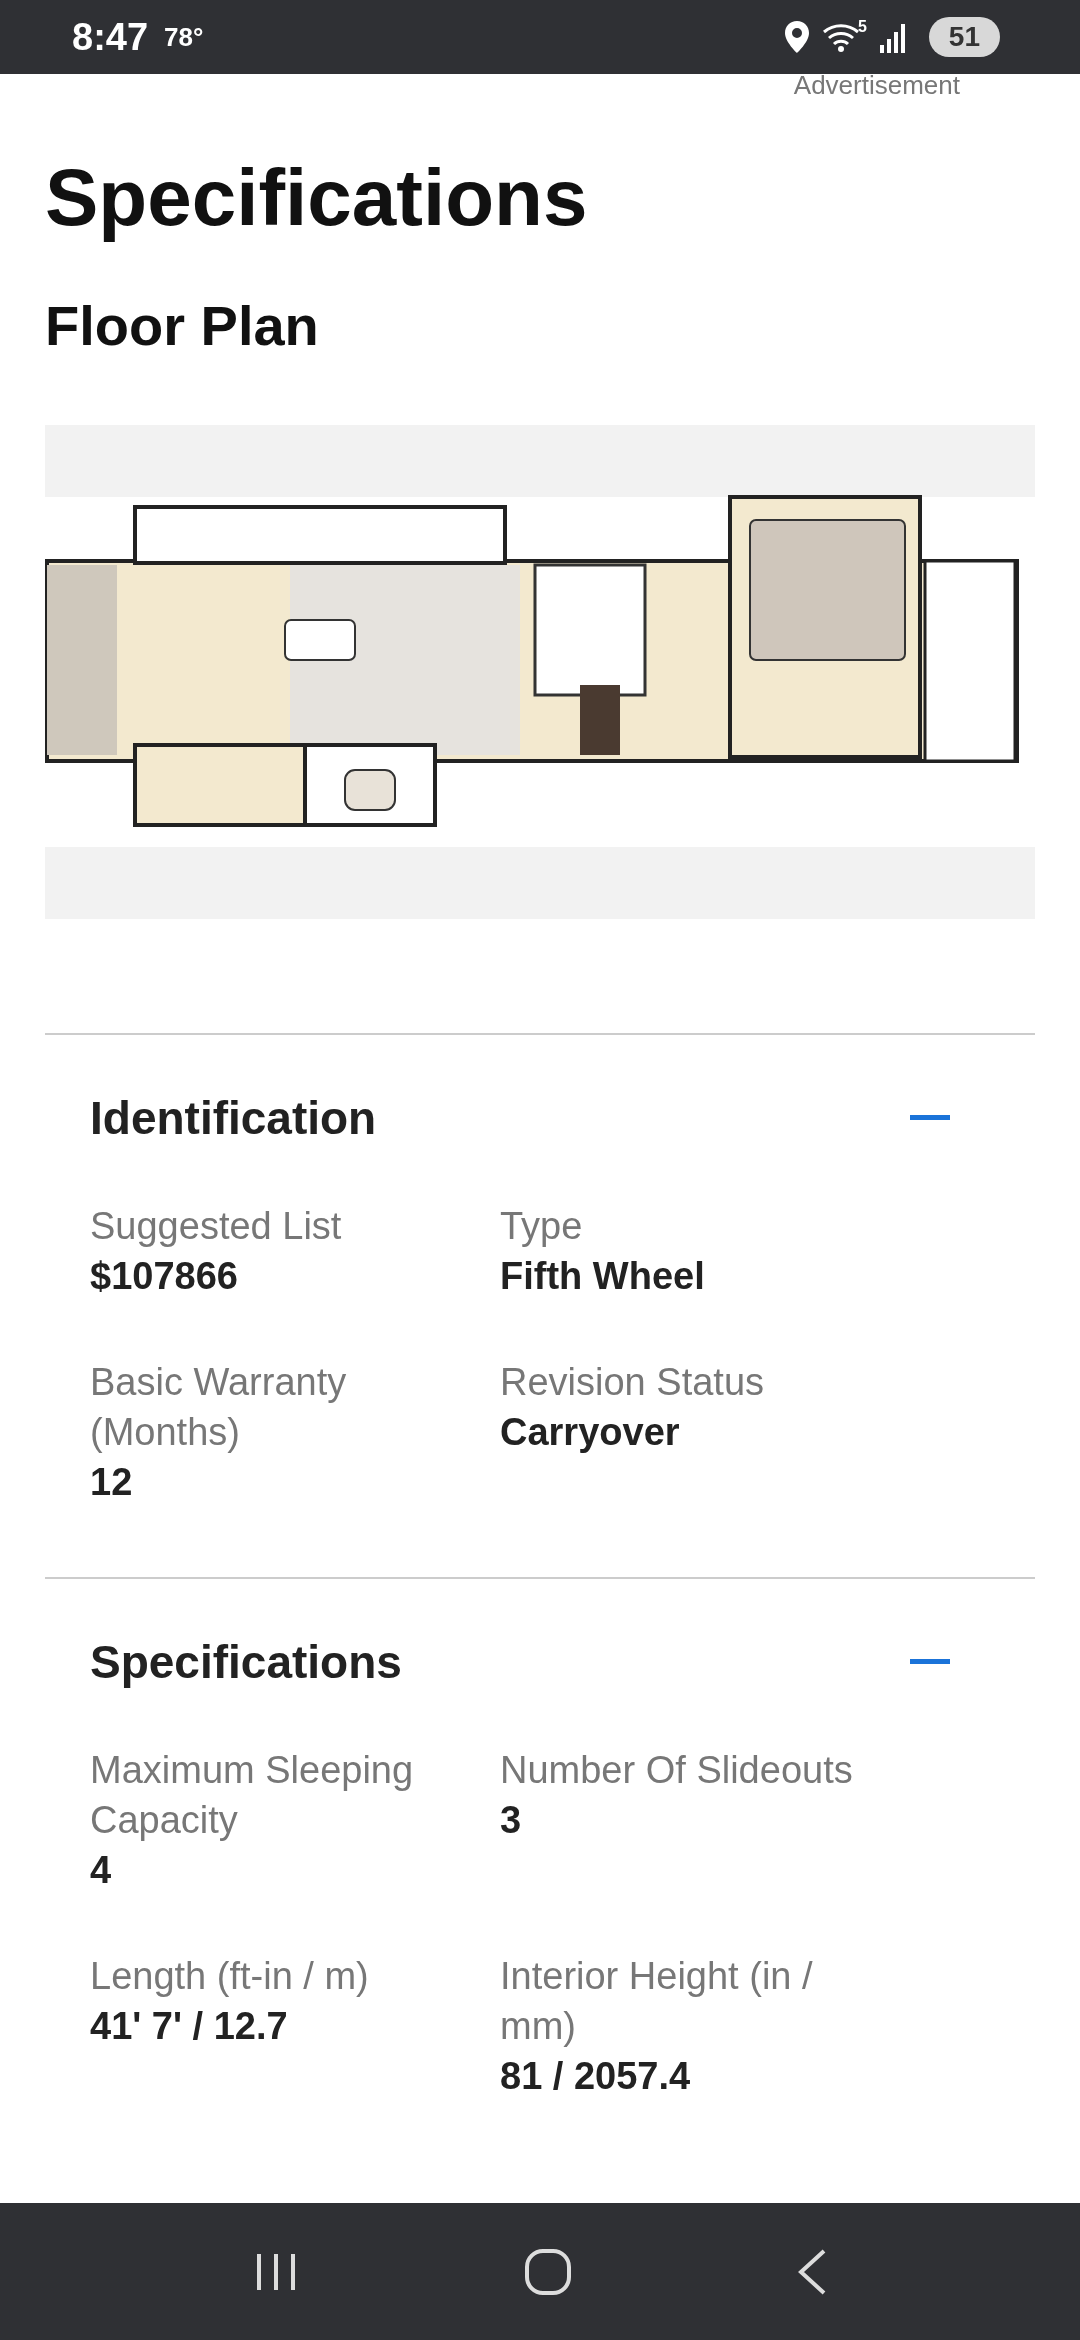 This screenshot has height=2340, width=1080. I want to click on field-label: Type, so click(542, 1227).